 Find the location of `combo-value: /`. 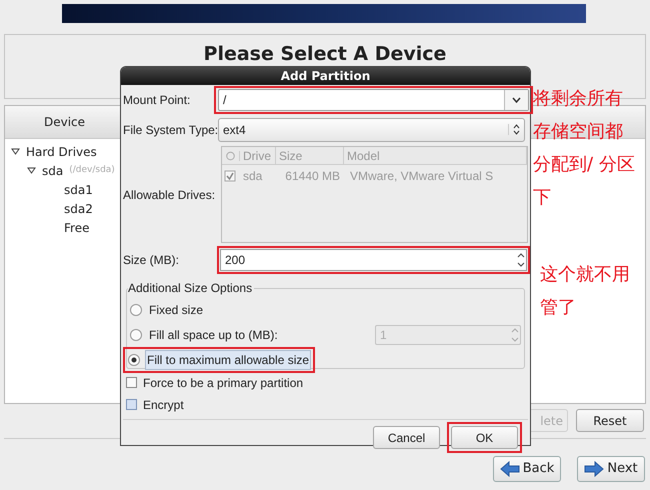

combo-value: / is located at coordinates (225, 100).